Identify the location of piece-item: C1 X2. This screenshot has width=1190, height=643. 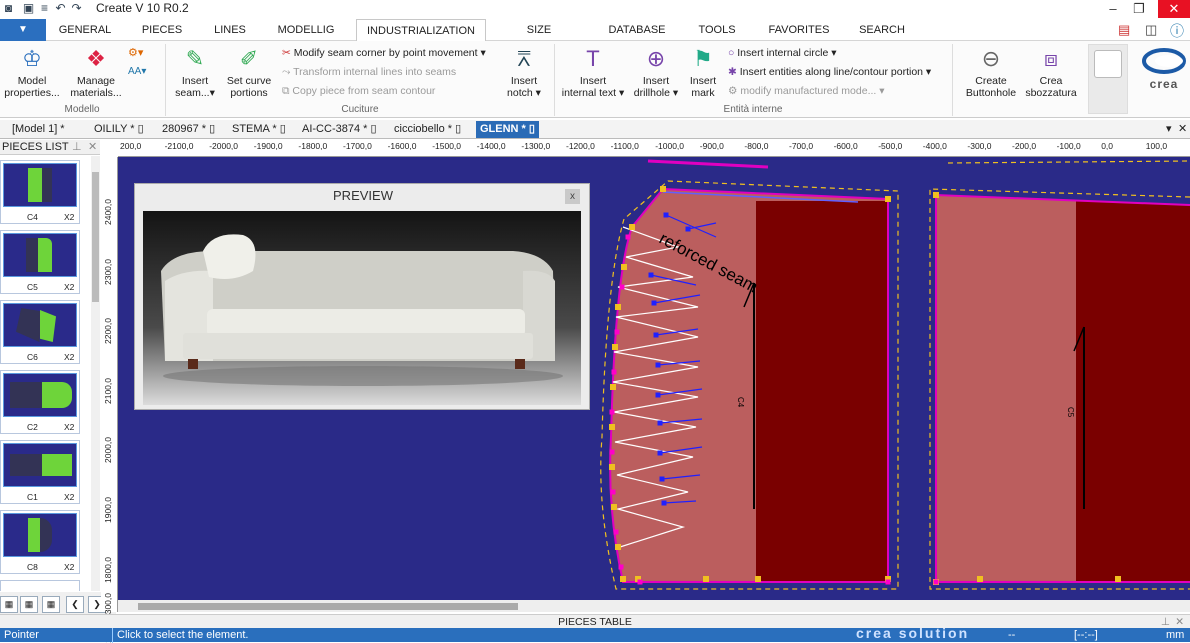
(40, 472).